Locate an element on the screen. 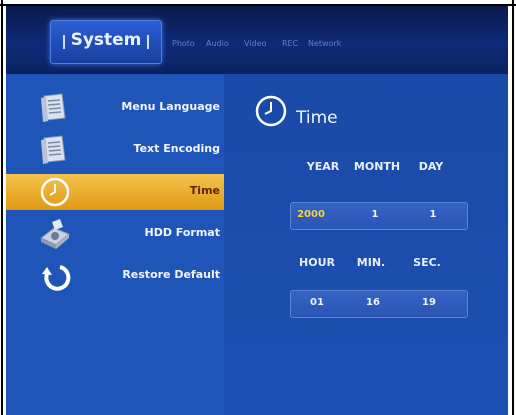 This screenshot has height=415, width=516. year-value: 2000 is located at coordinates (311, 214).